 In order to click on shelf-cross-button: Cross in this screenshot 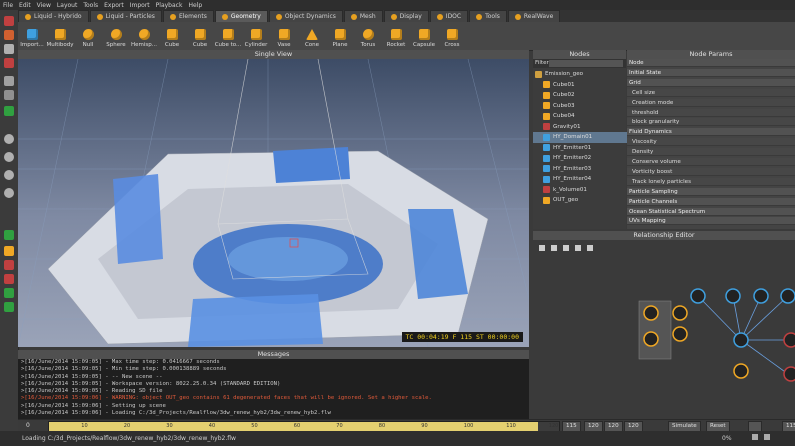, I will do `click(452, 36)`.